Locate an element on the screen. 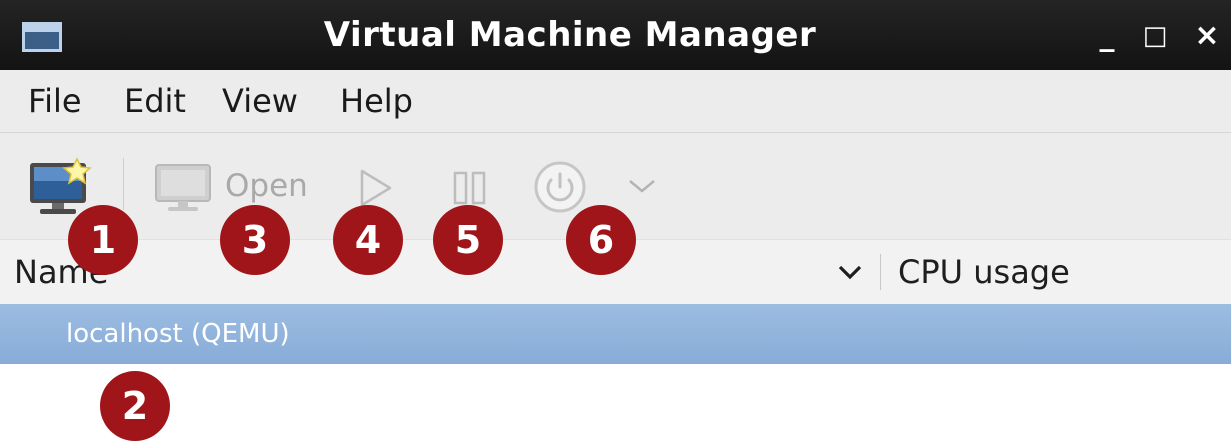 The image size is (1231, 441). connection-label: localhost (QEMU) is located at coordinates (178, 334).